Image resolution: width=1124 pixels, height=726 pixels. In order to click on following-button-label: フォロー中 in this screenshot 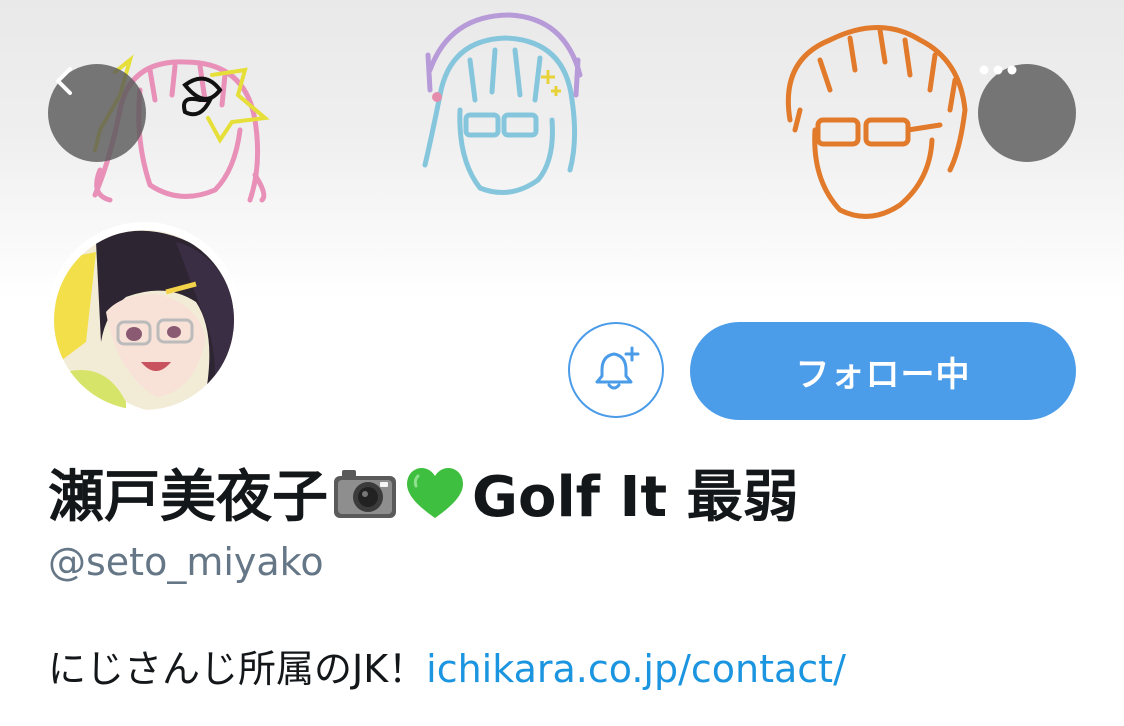, I will do `click(883, 374)`.